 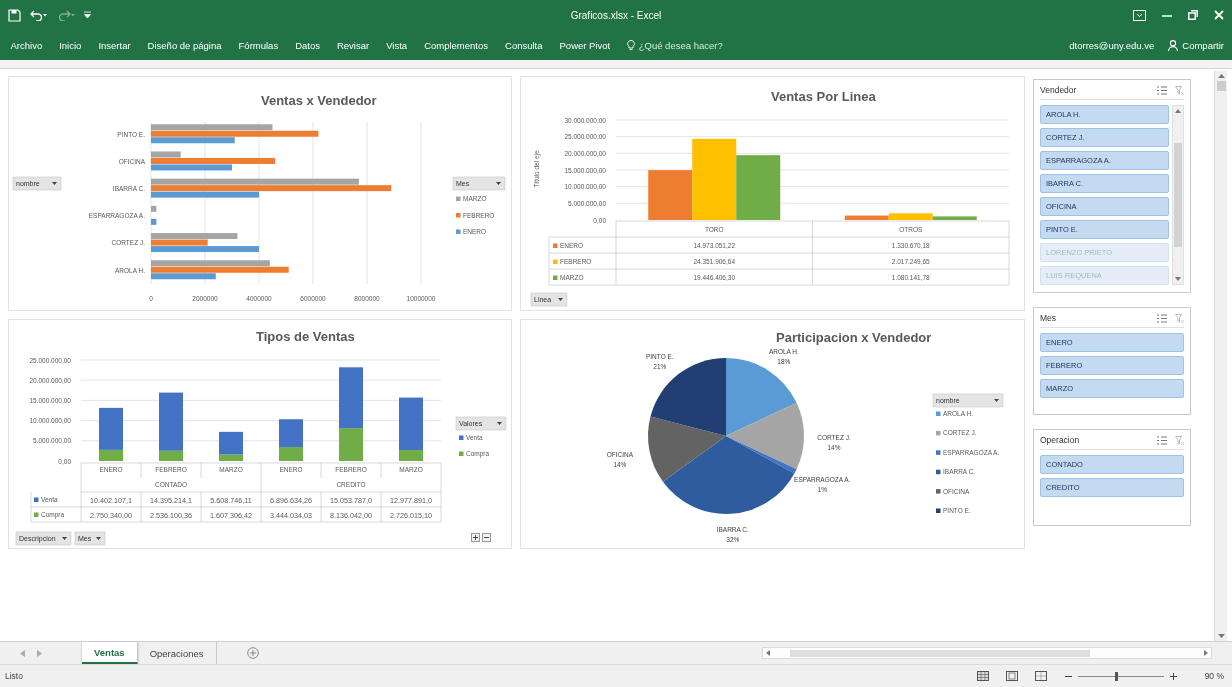 What do you see at coordinates (768, 653) in the screenshot?
I see `scroll-left-icon` at bounding box center [768, 653].